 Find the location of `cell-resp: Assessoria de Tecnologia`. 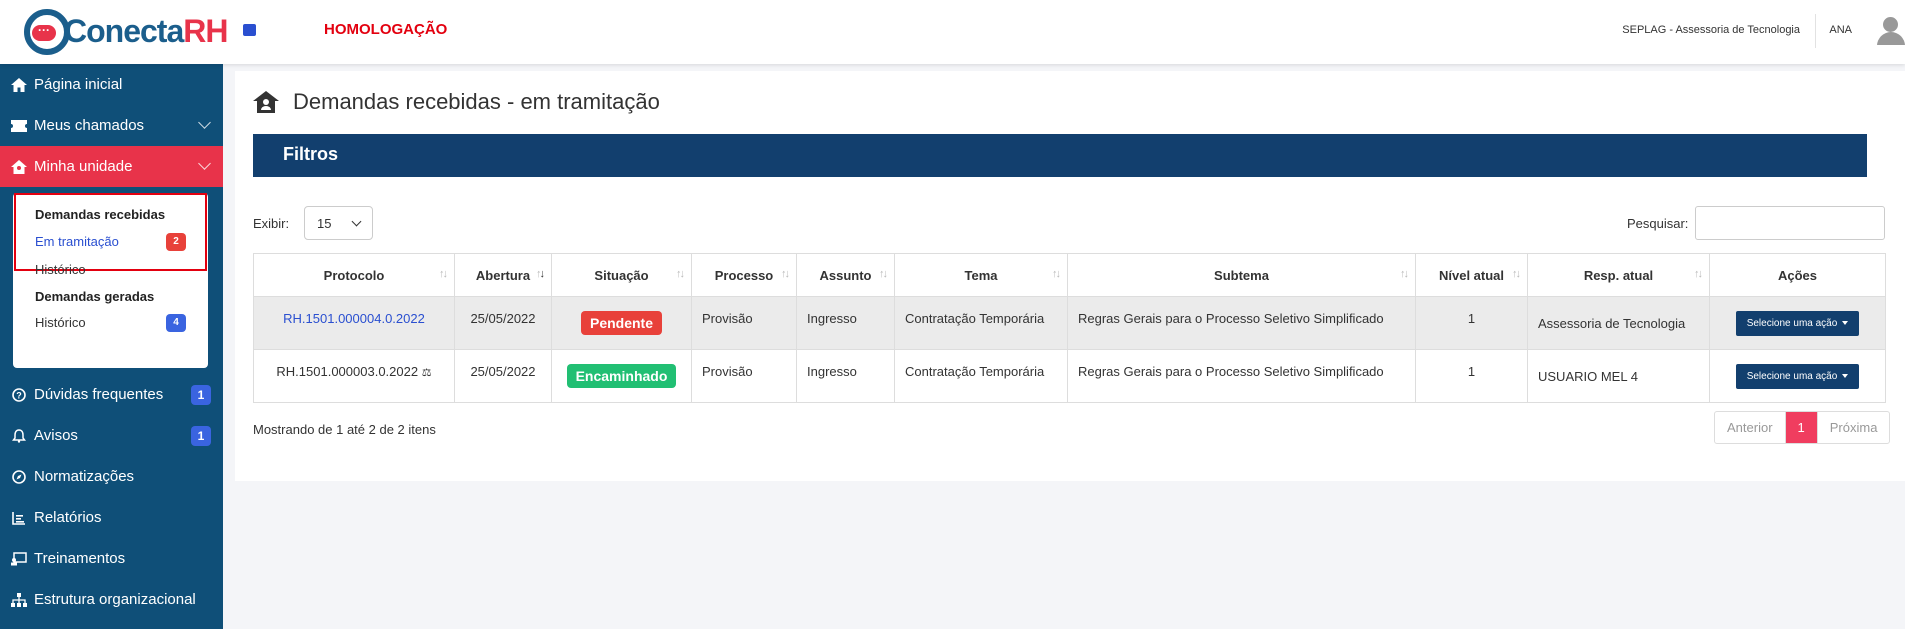

cell-resp: Assessoria de Tecnologia is located at coordinates (1618, 323).